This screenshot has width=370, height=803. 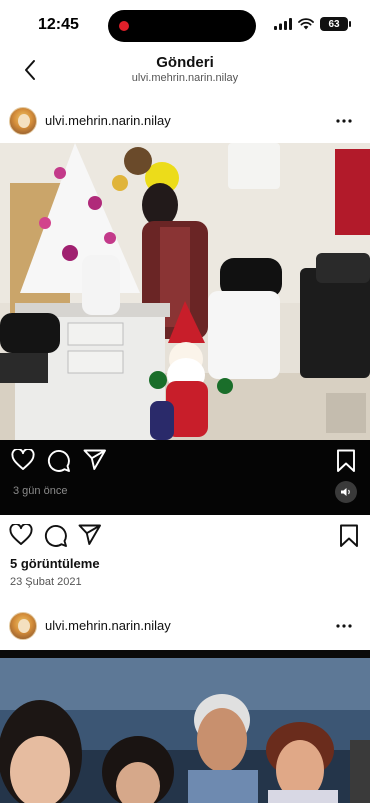 I want to click on battery-level: 63, so click(x=334, y=24).